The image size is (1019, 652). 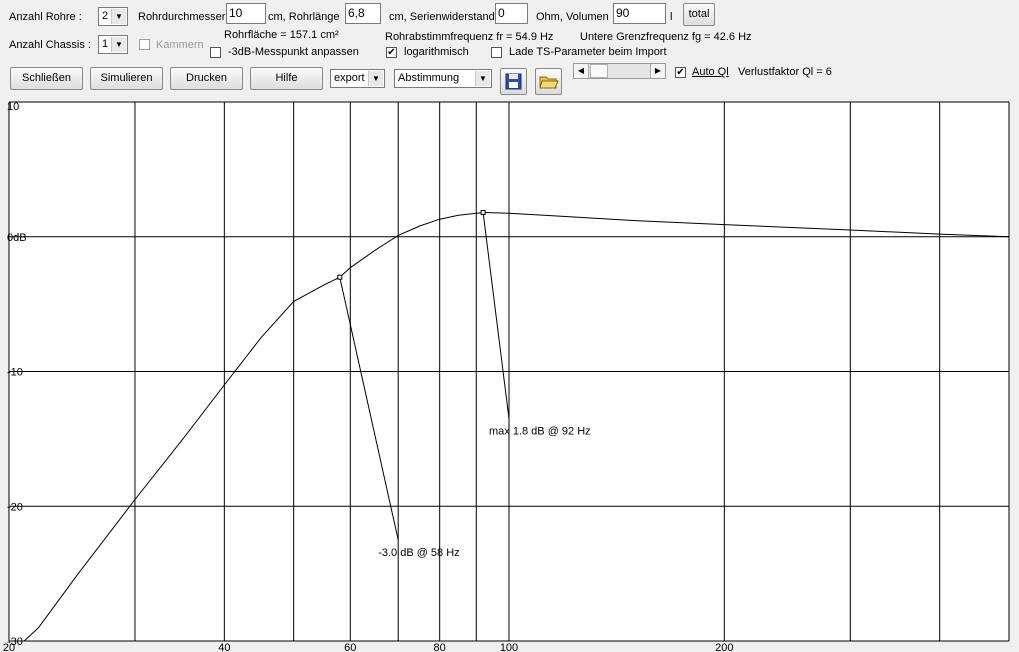 What do you see at coordinates (436, 52) in the screenshot?
I see `logarithmisch-label: logarithmisch` at bounding box center [436, 52].